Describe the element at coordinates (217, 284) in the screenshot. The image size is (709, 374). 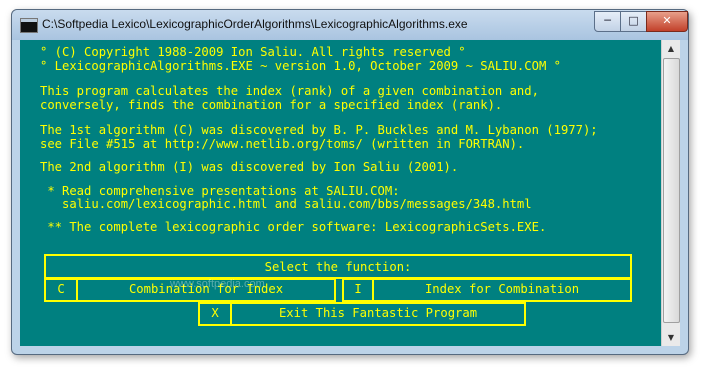
I see `softpedia-watermark: www.softpedia.com` at that location.